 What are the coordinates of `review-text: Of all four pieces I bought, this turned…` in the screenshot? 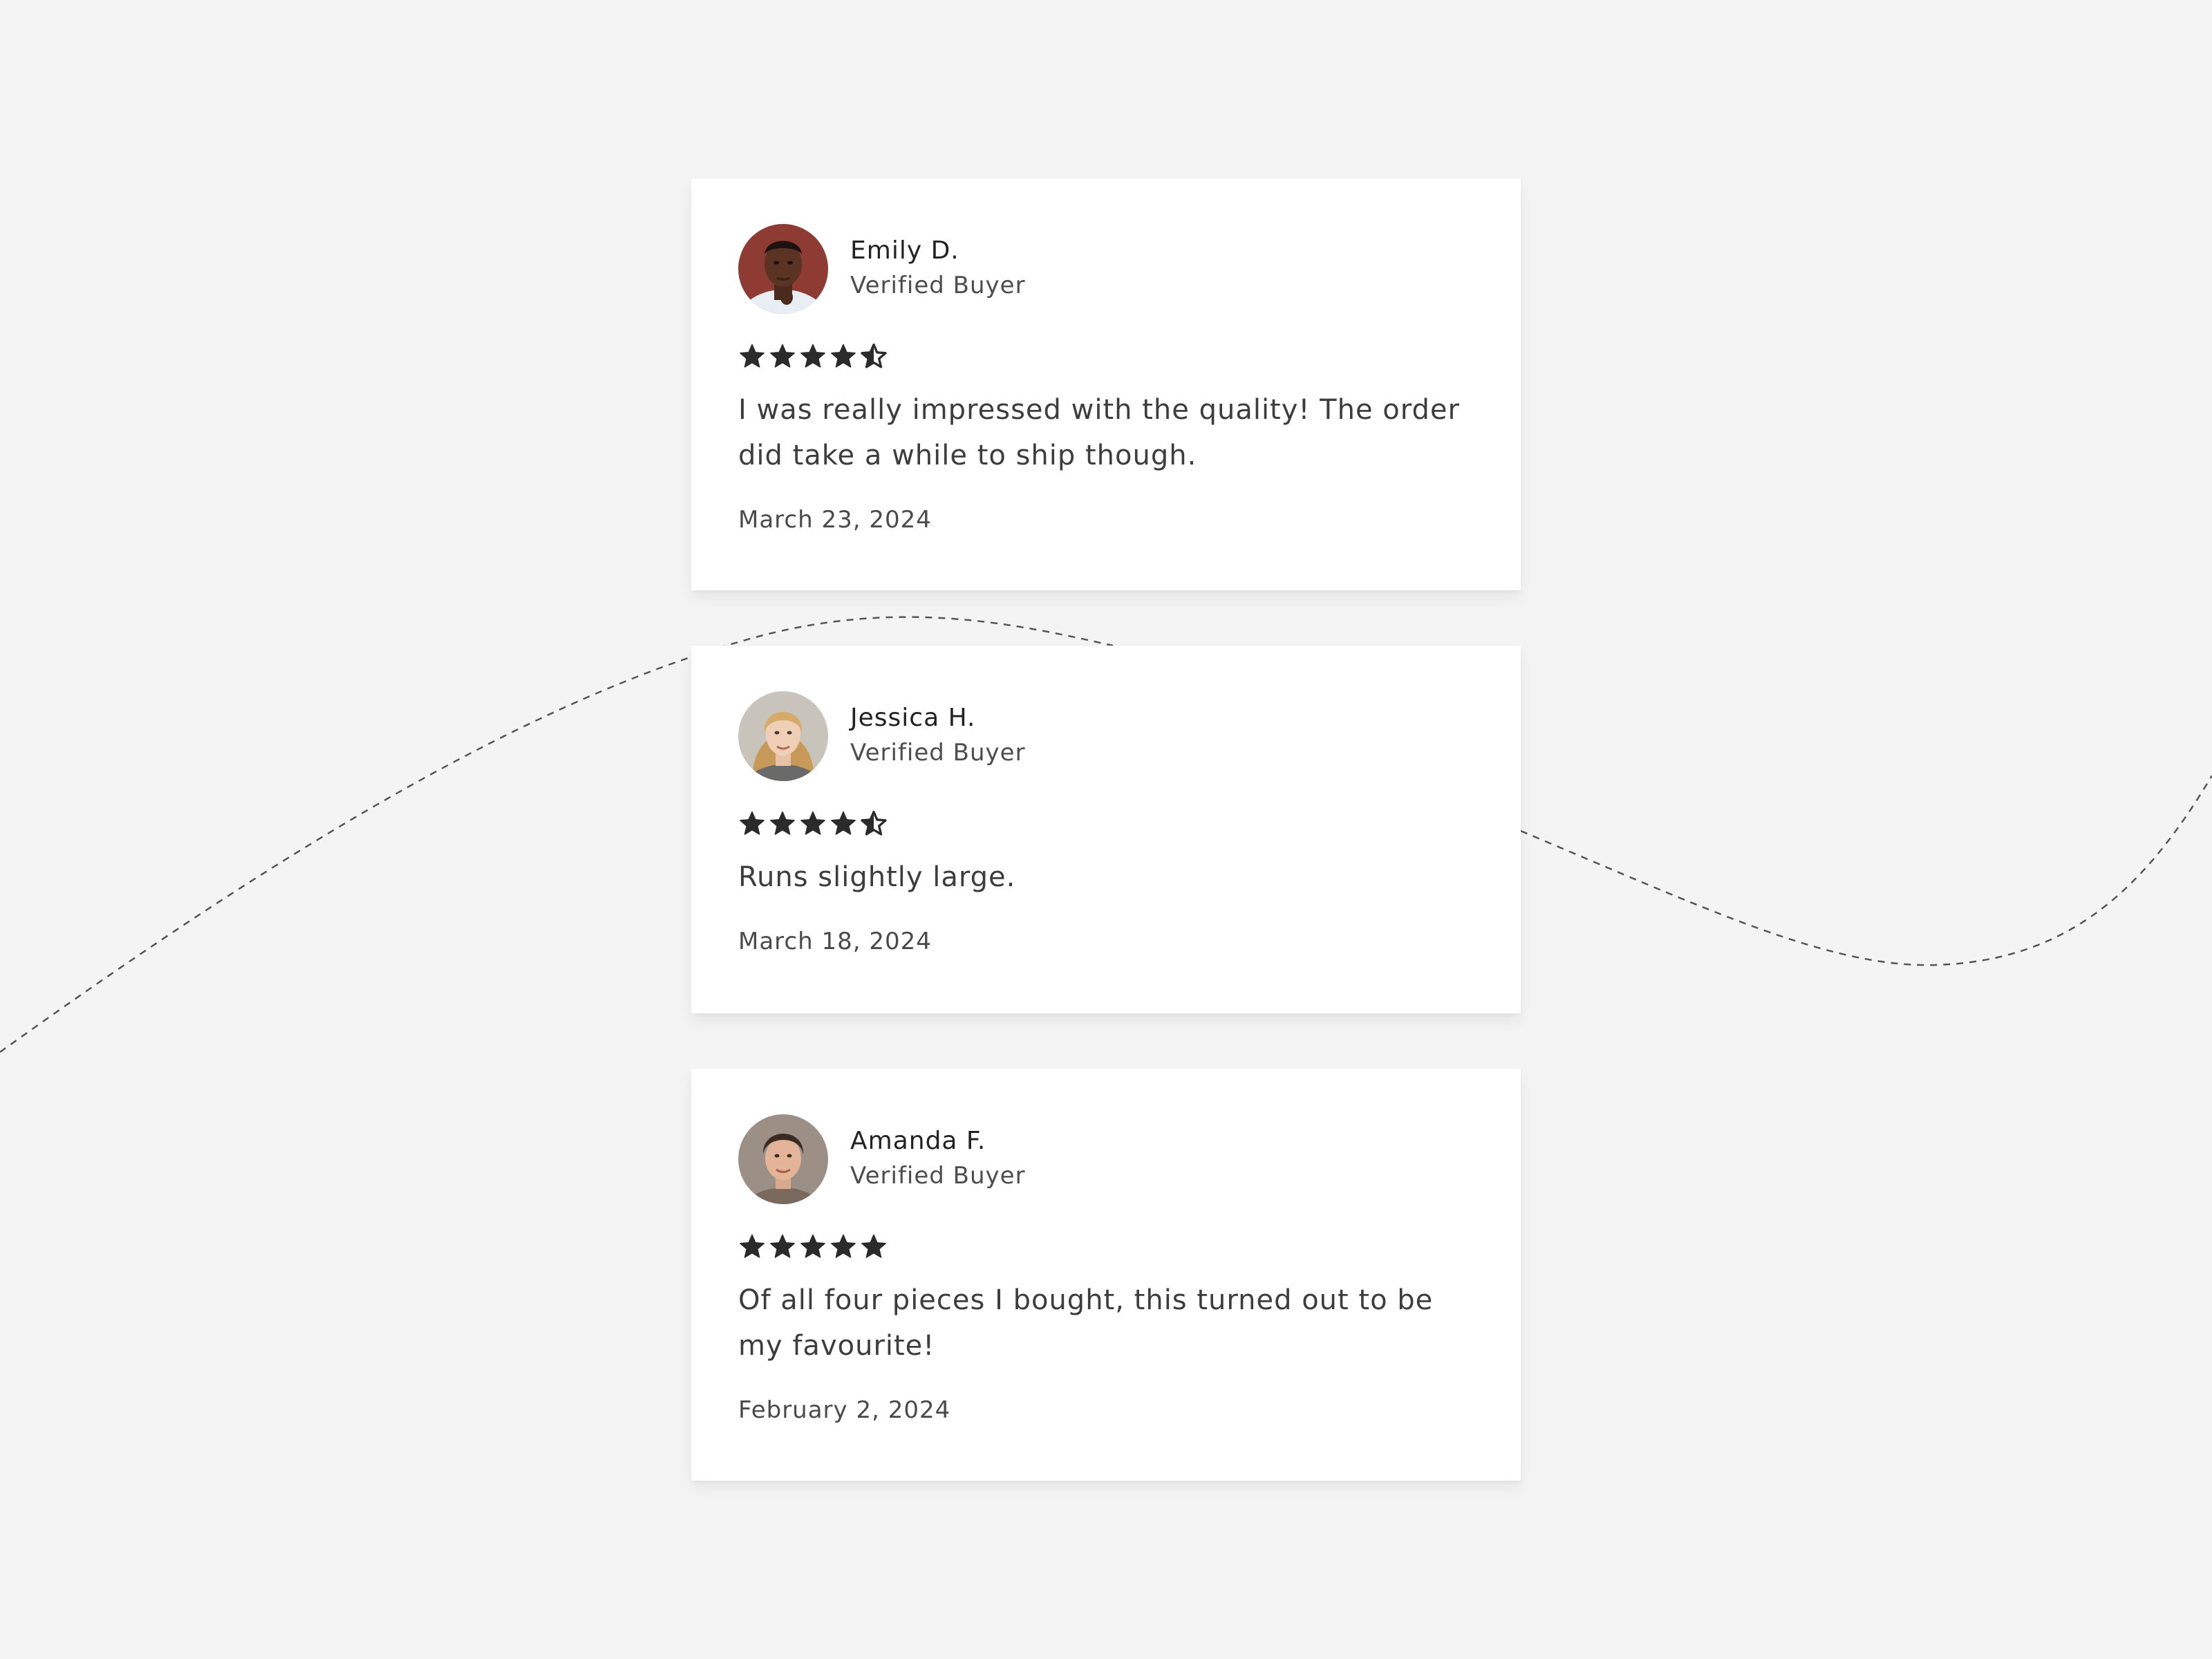 It's located at (1086, 1323).